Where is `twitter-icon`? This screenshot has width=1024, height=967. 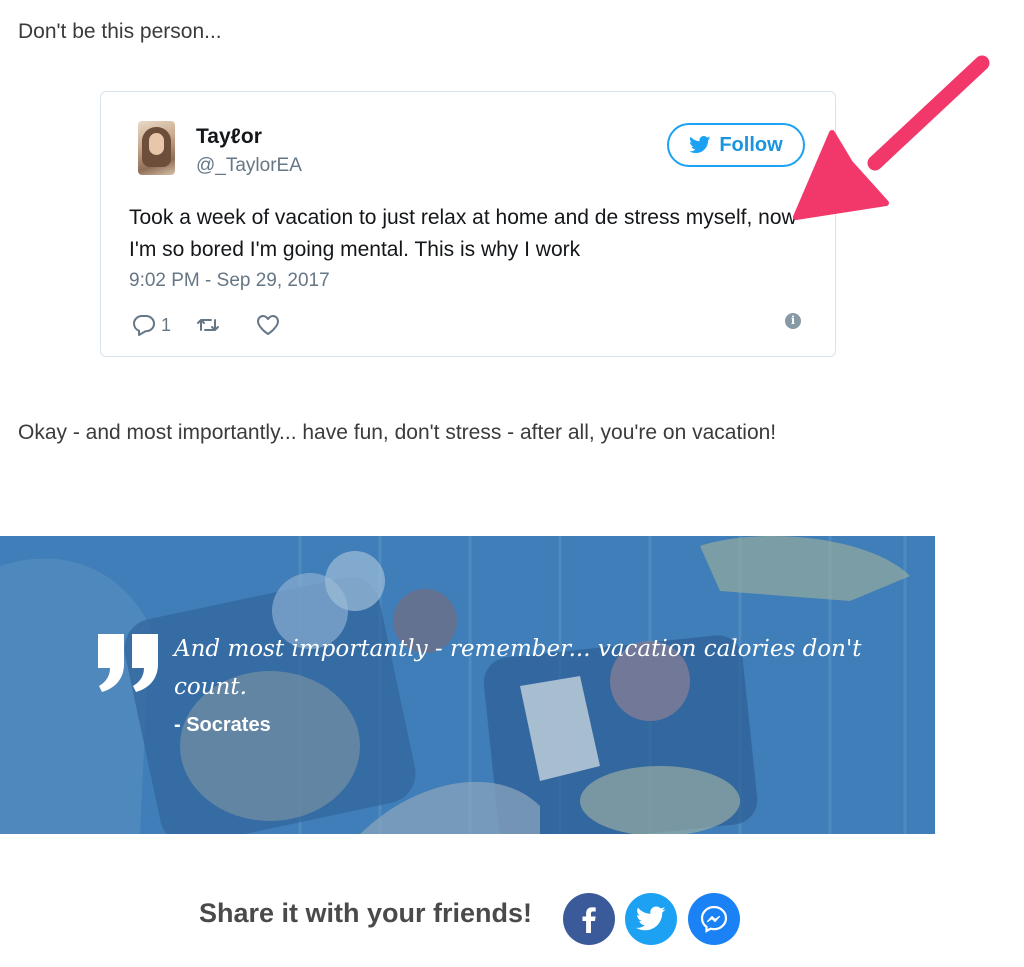 twitter-icon is located at coordinates (651, 918).